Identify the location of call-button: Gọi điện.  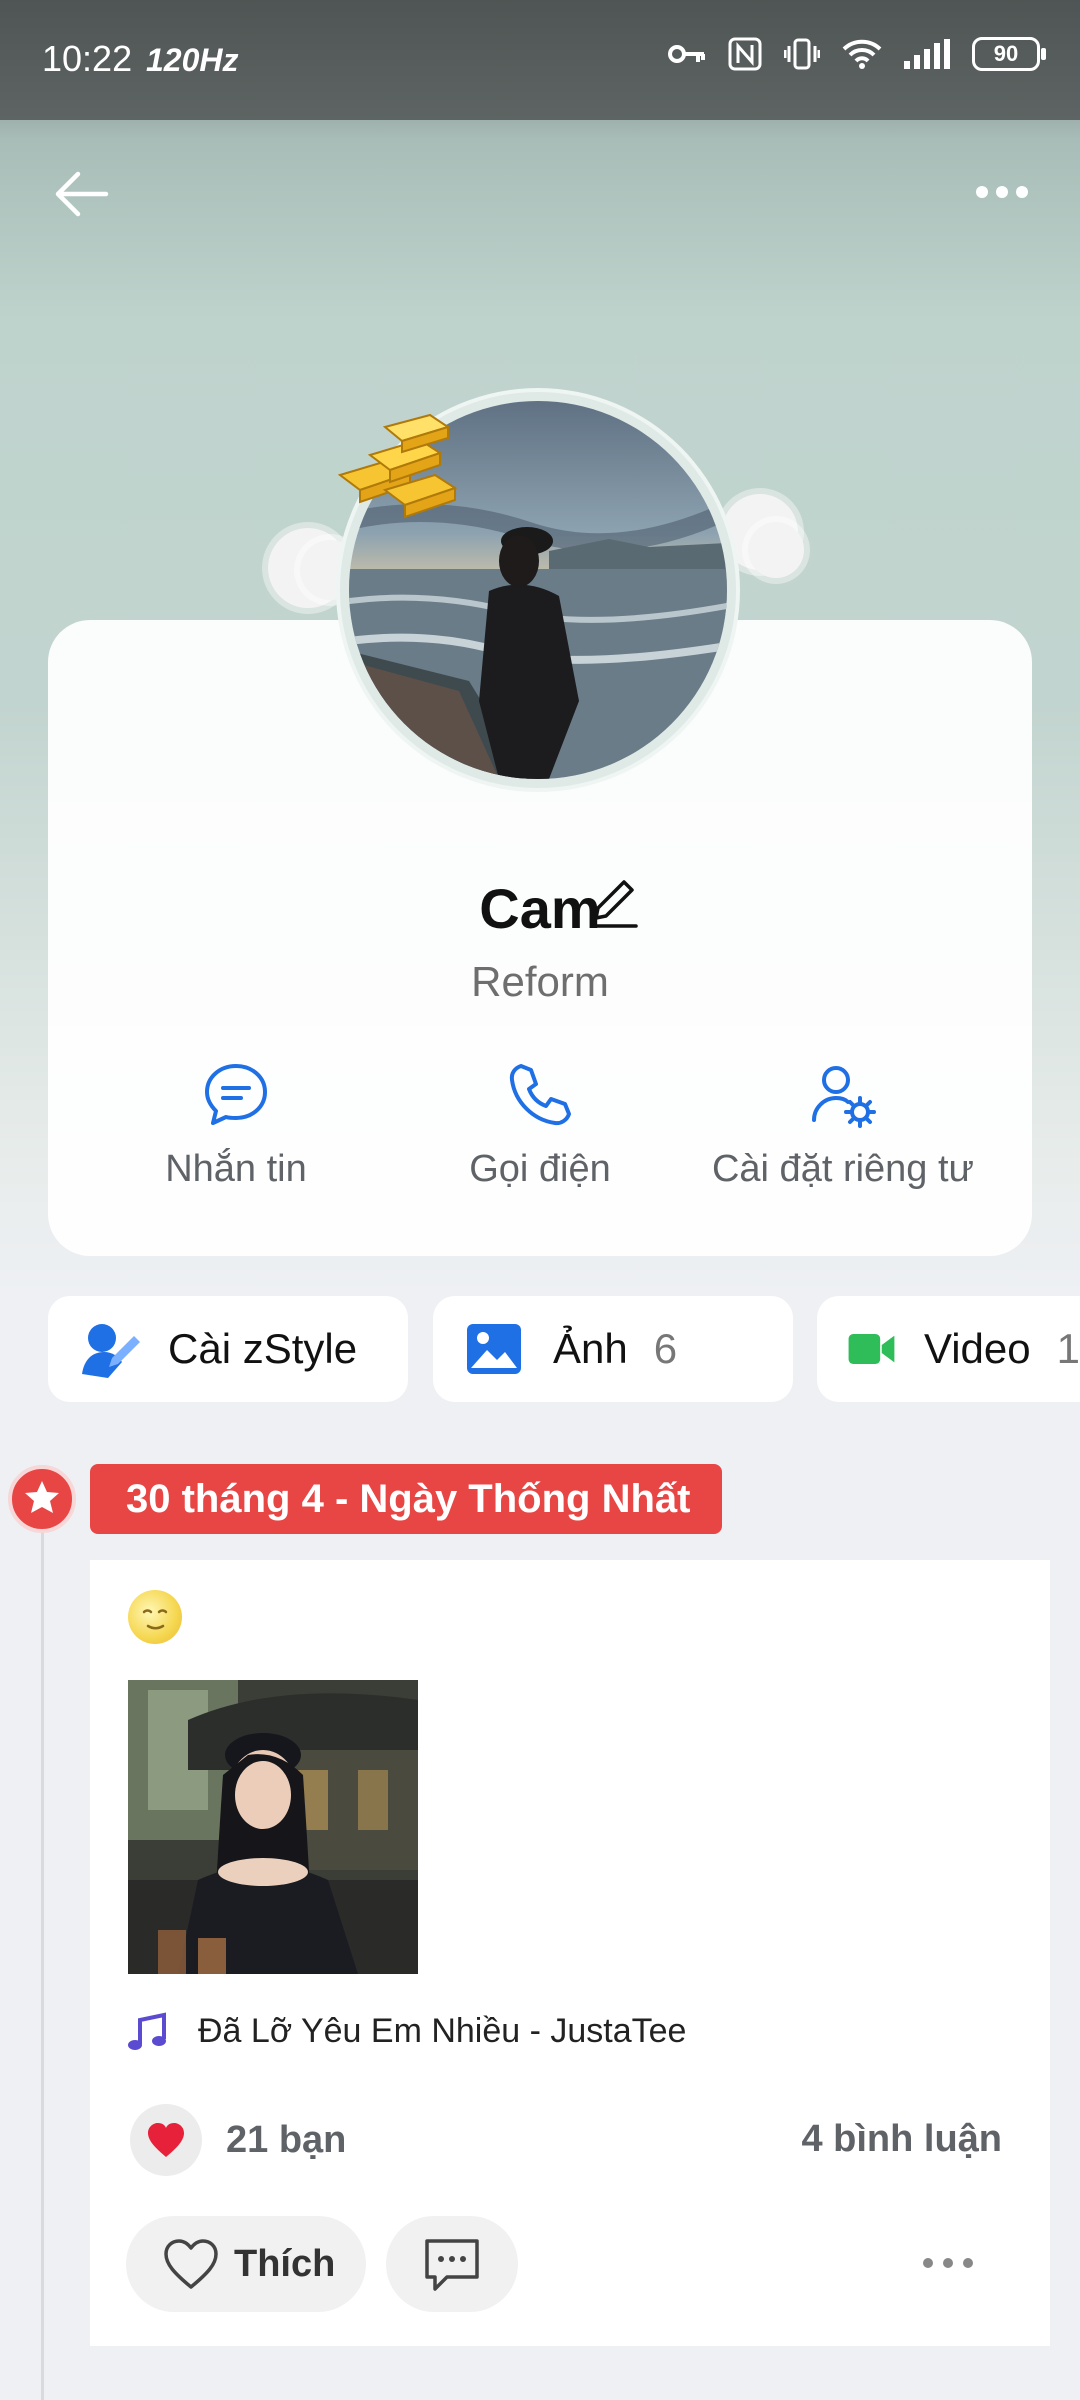
(540, 1125).